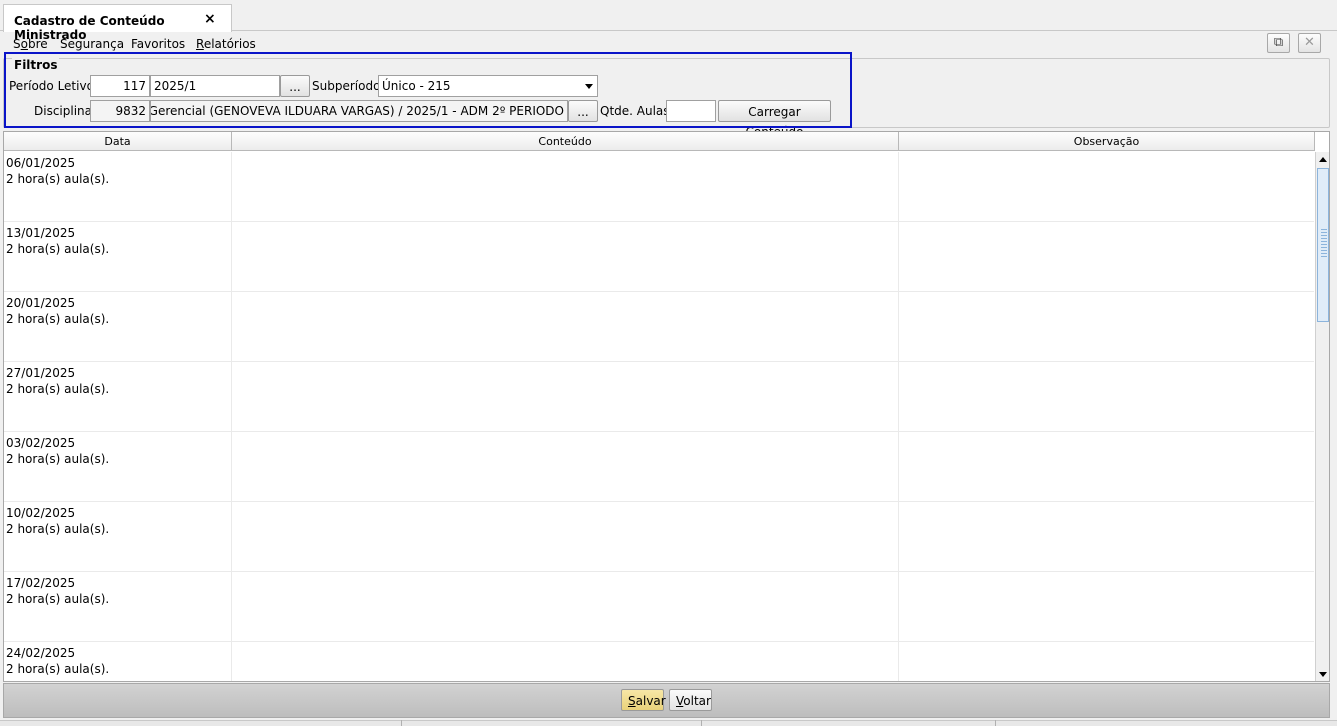 The width and height of the screenshot is (1337, 726). I want to click on tab-strip: Cadastro de Conteúdo Ministrado ×, so click(668, 21).